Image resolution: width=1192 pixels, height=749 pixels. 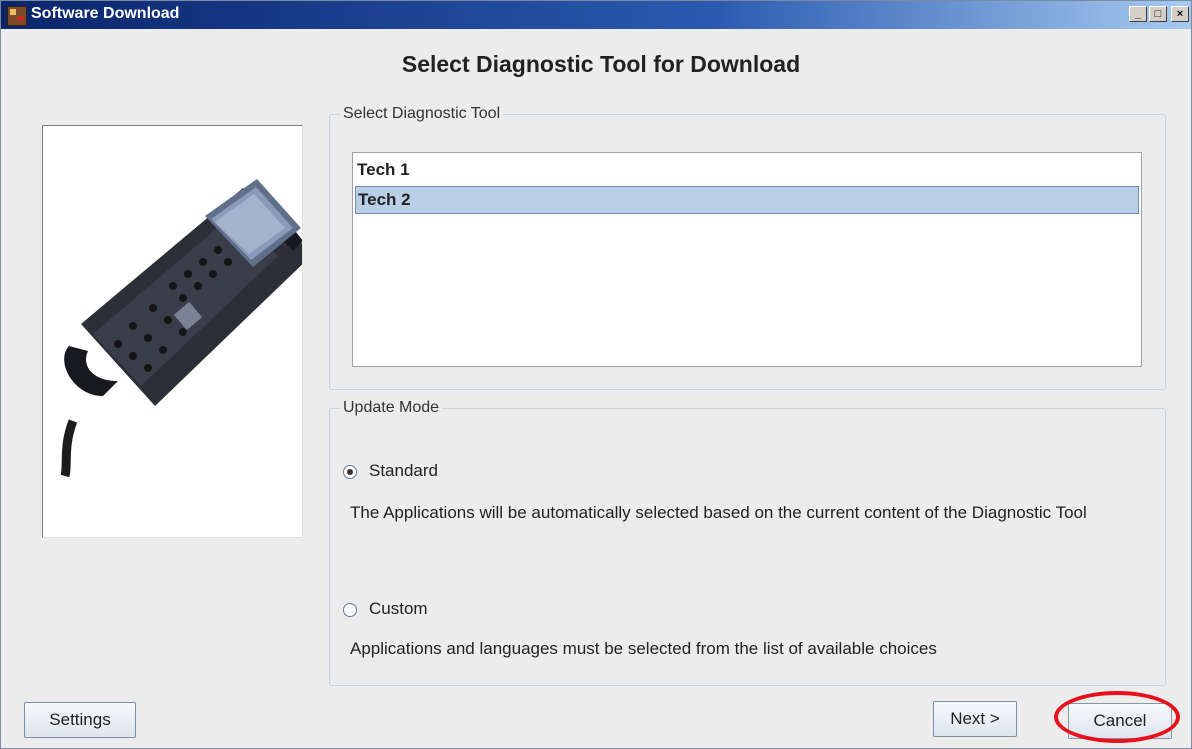 I want to click on settings-button: Settings, so click(x=80, y=720).